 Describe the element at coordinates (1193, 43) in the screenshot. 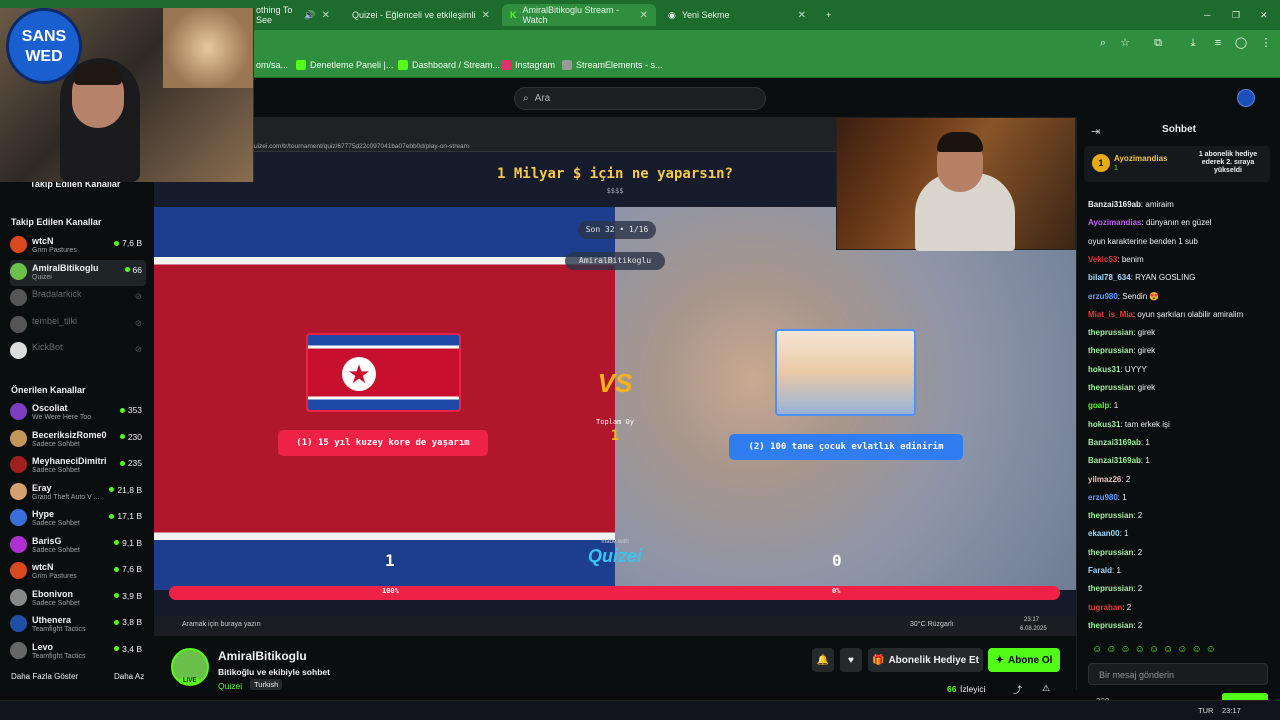

I see `download-icon: ⤓` at that location.